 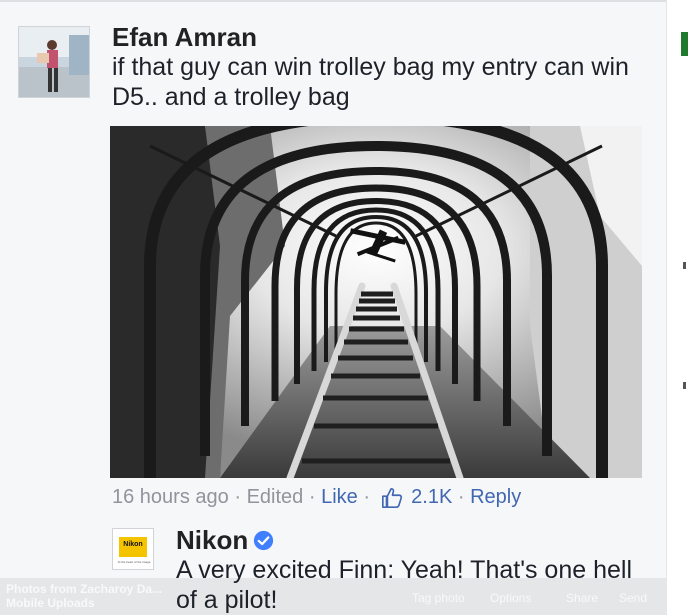 I want to click on options-button: Options, so click(x=510, y=598).